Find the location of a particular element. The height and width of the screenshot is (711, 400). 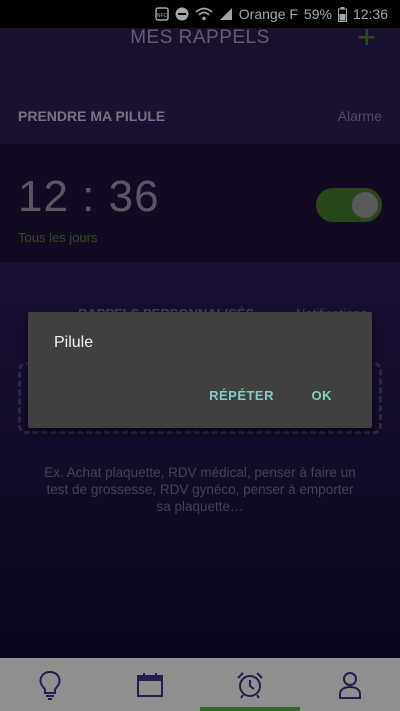

bottom-nav is located at coordinates (200, 684).